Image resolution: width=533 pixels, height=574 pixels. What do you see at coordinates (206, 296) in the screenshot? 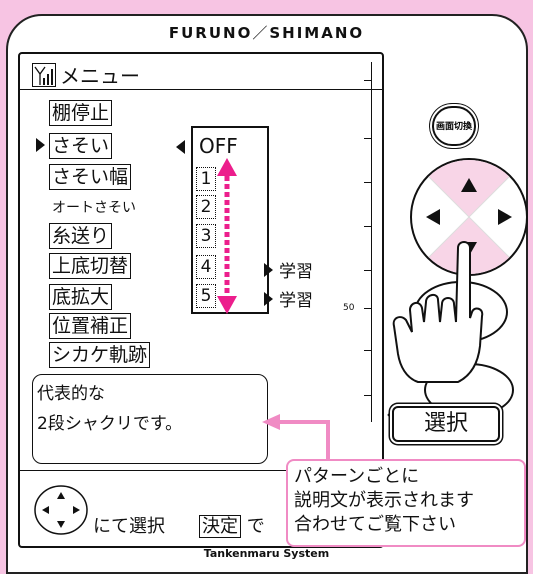
I see `option-5: 5` at bounding box center [206, 296].